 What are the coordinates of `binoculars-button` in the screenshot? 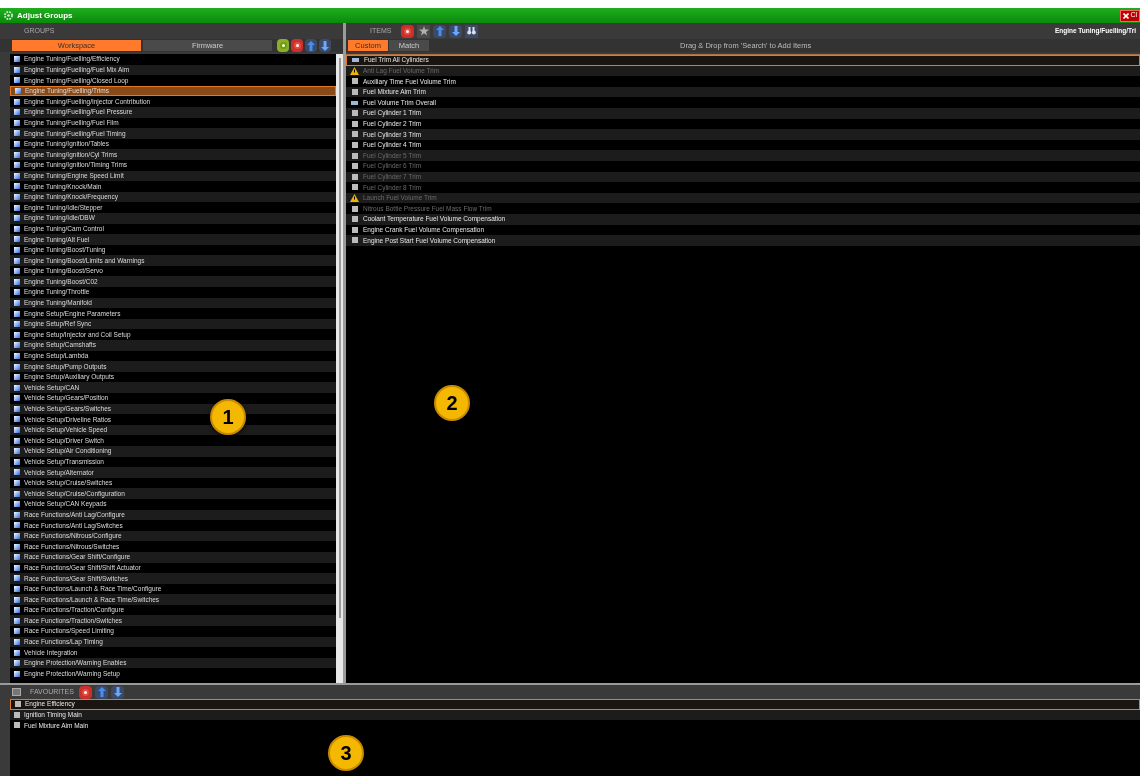 It's located at (471, 31).